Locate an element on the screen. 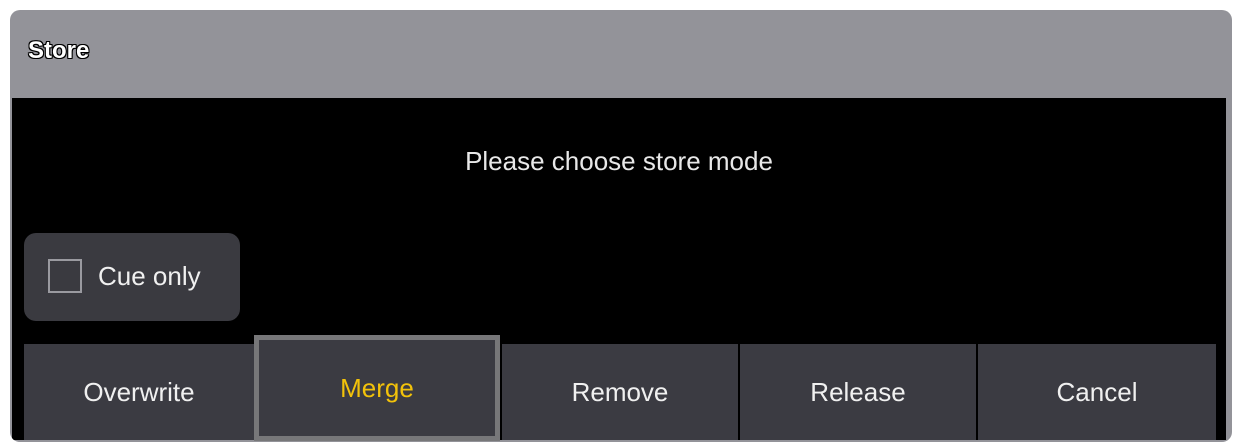 This screenshot has height=445, width=1234. dialog-message: Please choose store mode is located at coordinates (619, 161).